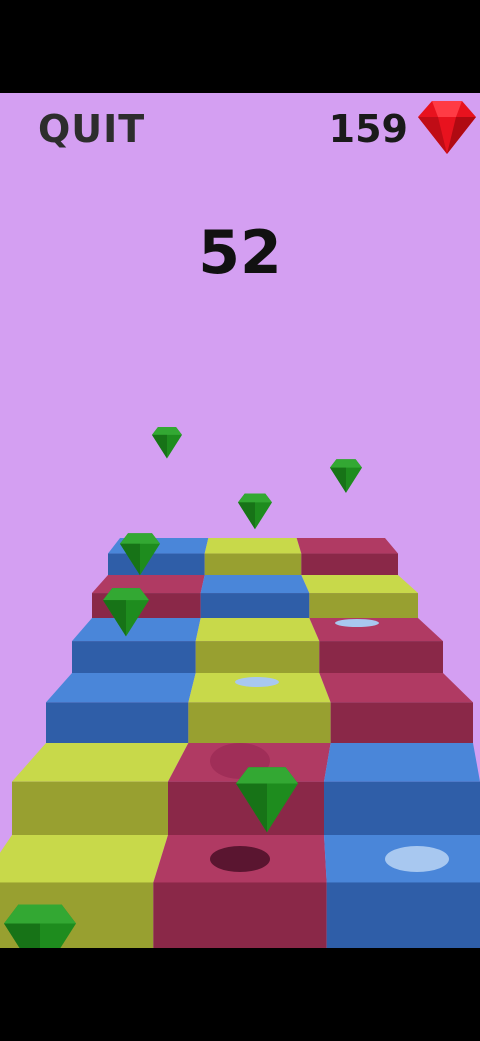 Image resolution: width=480 pixels, height=1041 pixels. Describe the element at coordinates (240, 46) in the screenshot. I see `status-bar-area` at that location.